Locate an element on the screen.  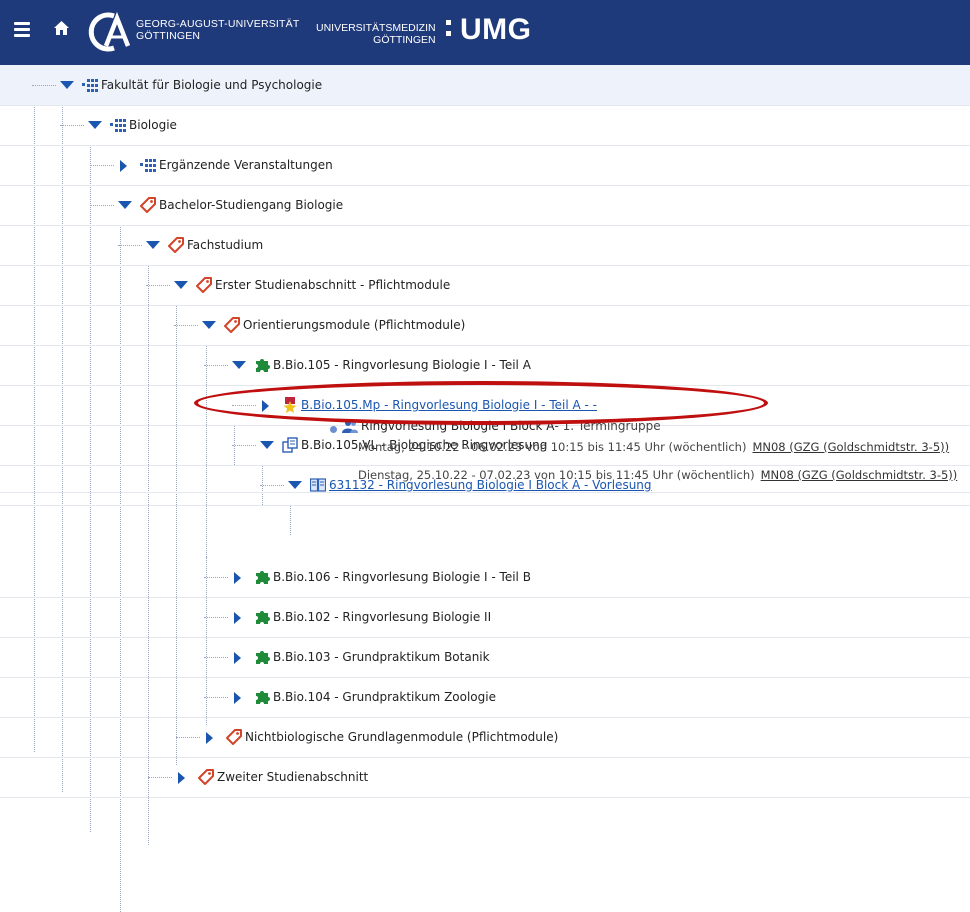
tree-guide-line is located at coordinates (290, 520).